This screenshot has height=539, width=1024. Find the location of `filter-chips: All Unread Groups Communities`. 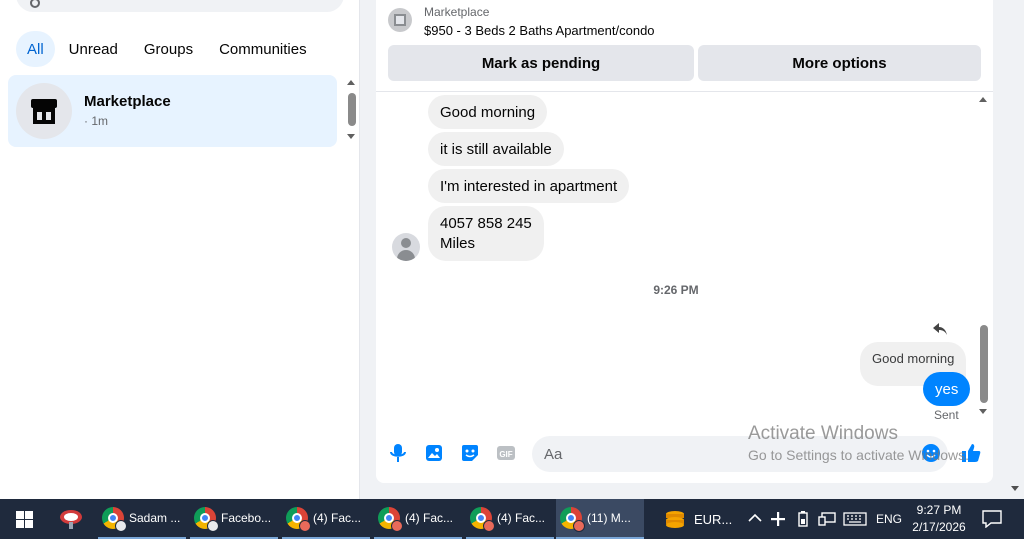

filter-chips: All Unread Groups Communities is located at coordinates (167, 49).